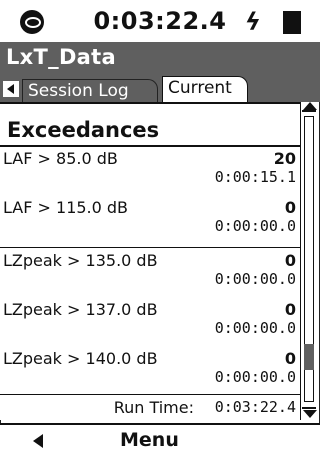 The image size is (320, 457). What do you see at coordinates (150, 220) in the screenshot?
I see `exceedance-row: LAF > 115.0 dB 0 0:00:00.0` at bounding box center [150, 220].